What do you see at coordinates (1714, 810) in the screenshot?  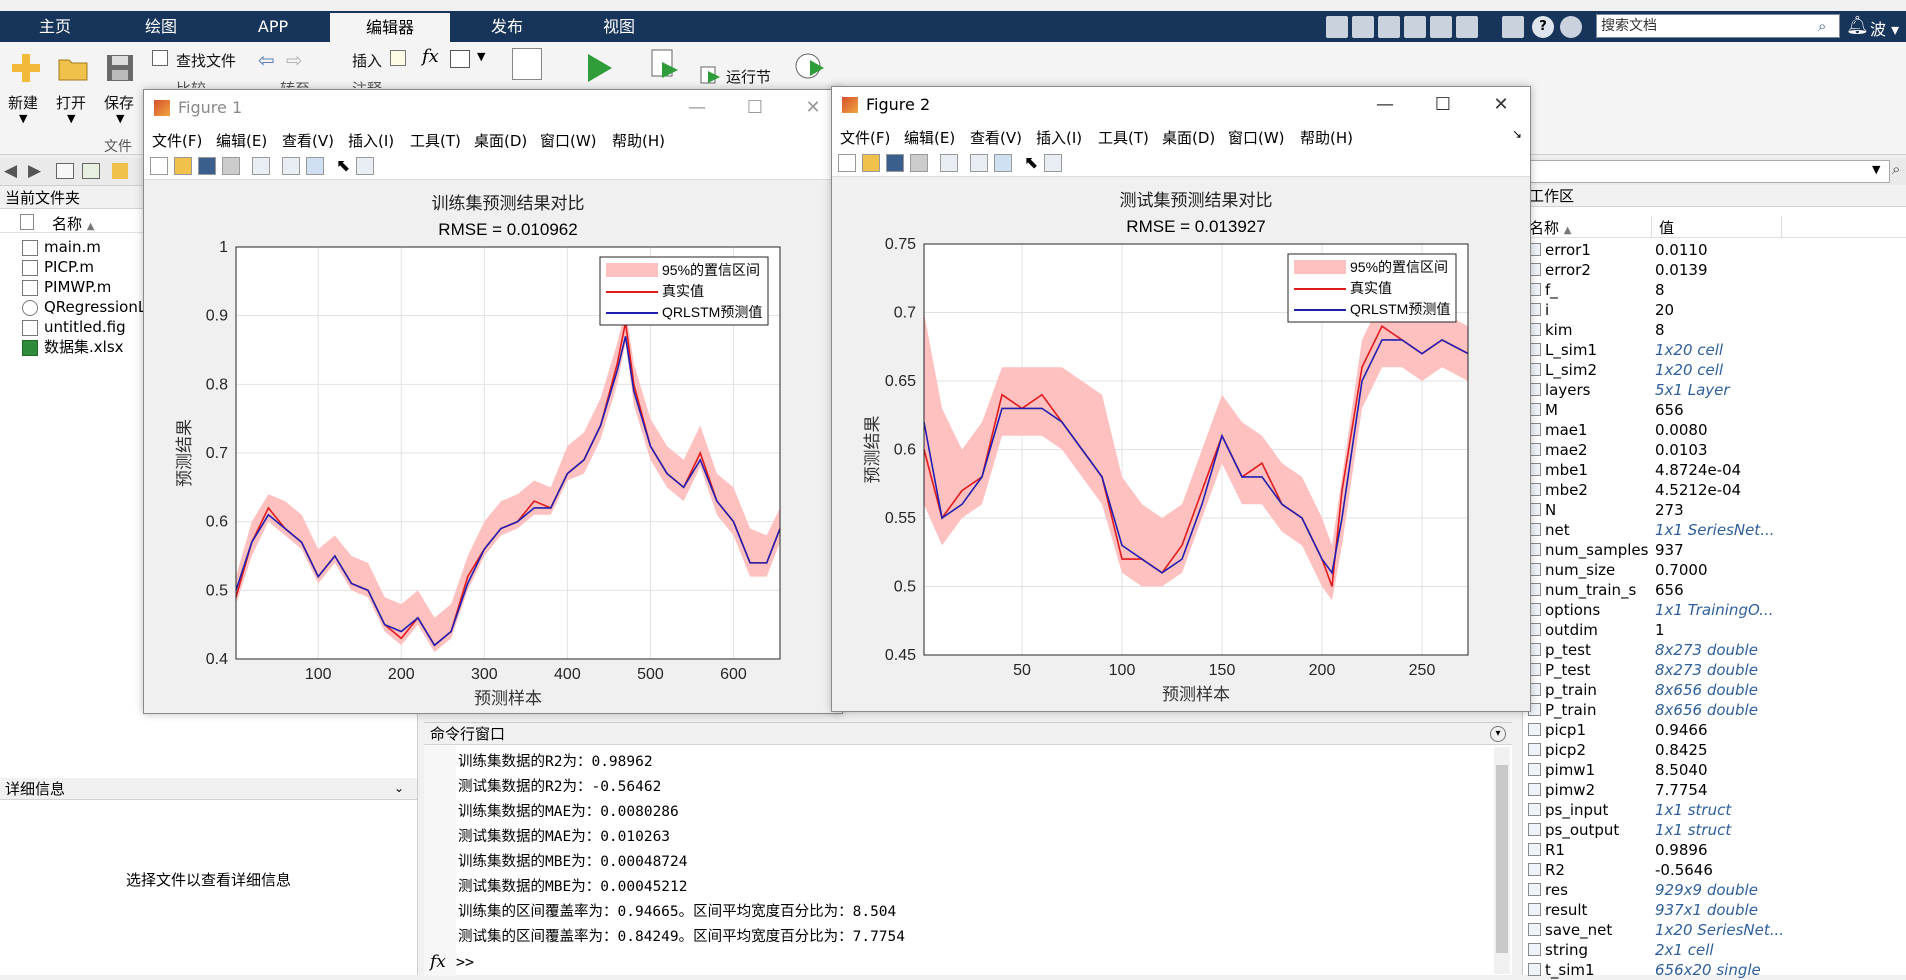 I see `workspace-variable-row: ps_input 1x1 struct` at bounding box center [1714, 810].